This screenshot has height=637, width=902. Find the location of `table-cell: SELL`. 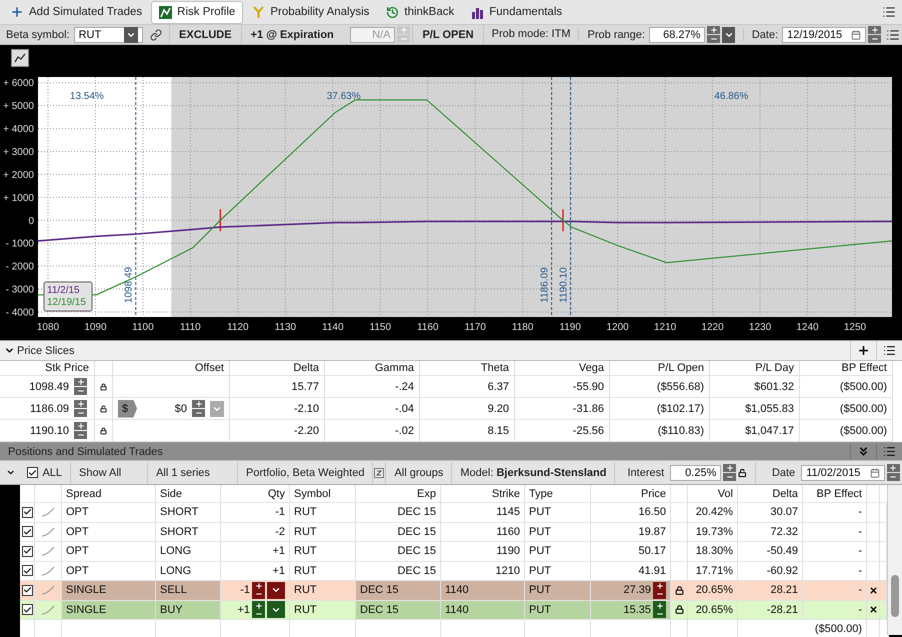

table-cell: SELL is located at coordinates (188, 590).